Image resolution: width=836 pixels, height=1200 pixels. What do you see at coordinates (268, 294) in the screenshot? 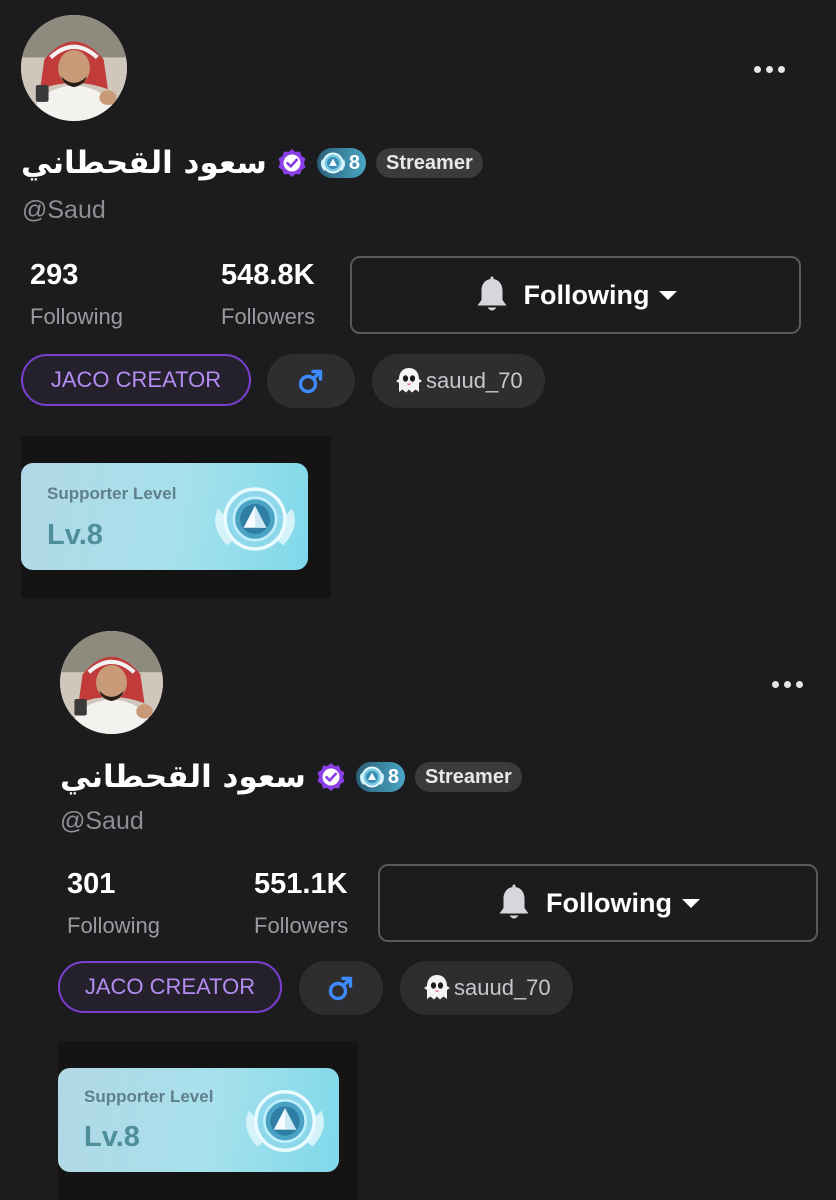
I see `followers-stat: 548.8K Followers` at bounding box center [268, 294].